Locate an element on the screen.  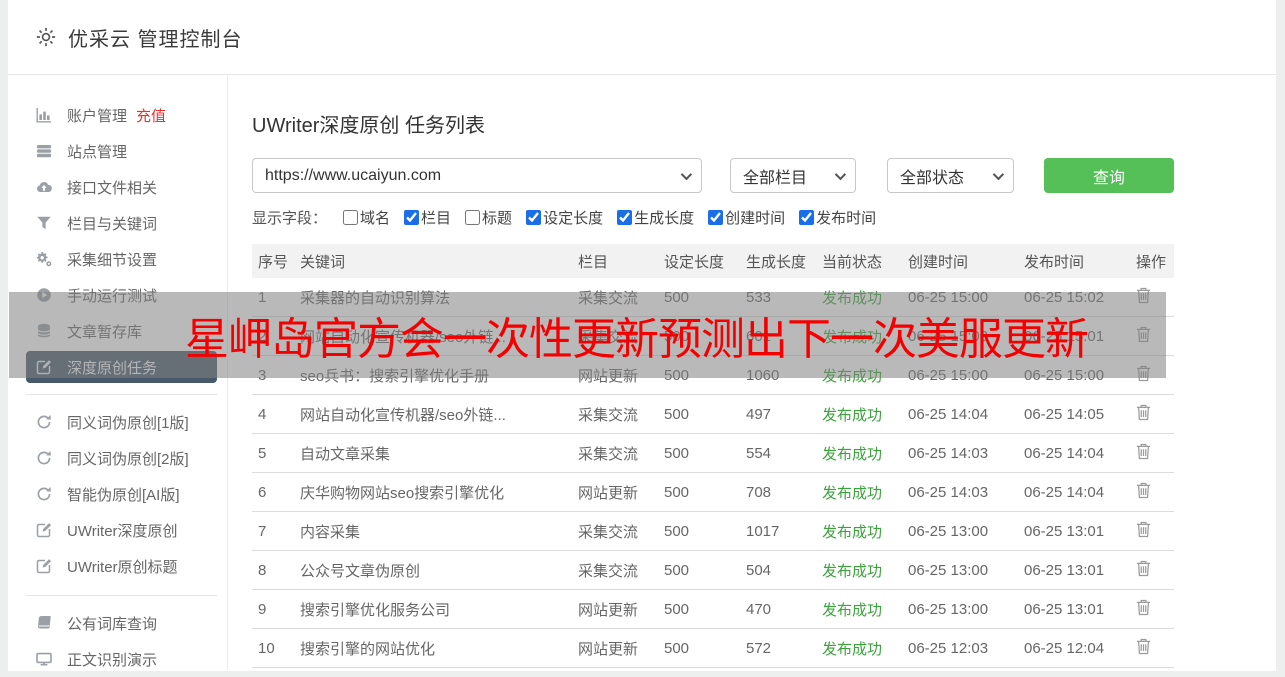
display-field-option: 发布时间 is located at coordinates (837, 217).